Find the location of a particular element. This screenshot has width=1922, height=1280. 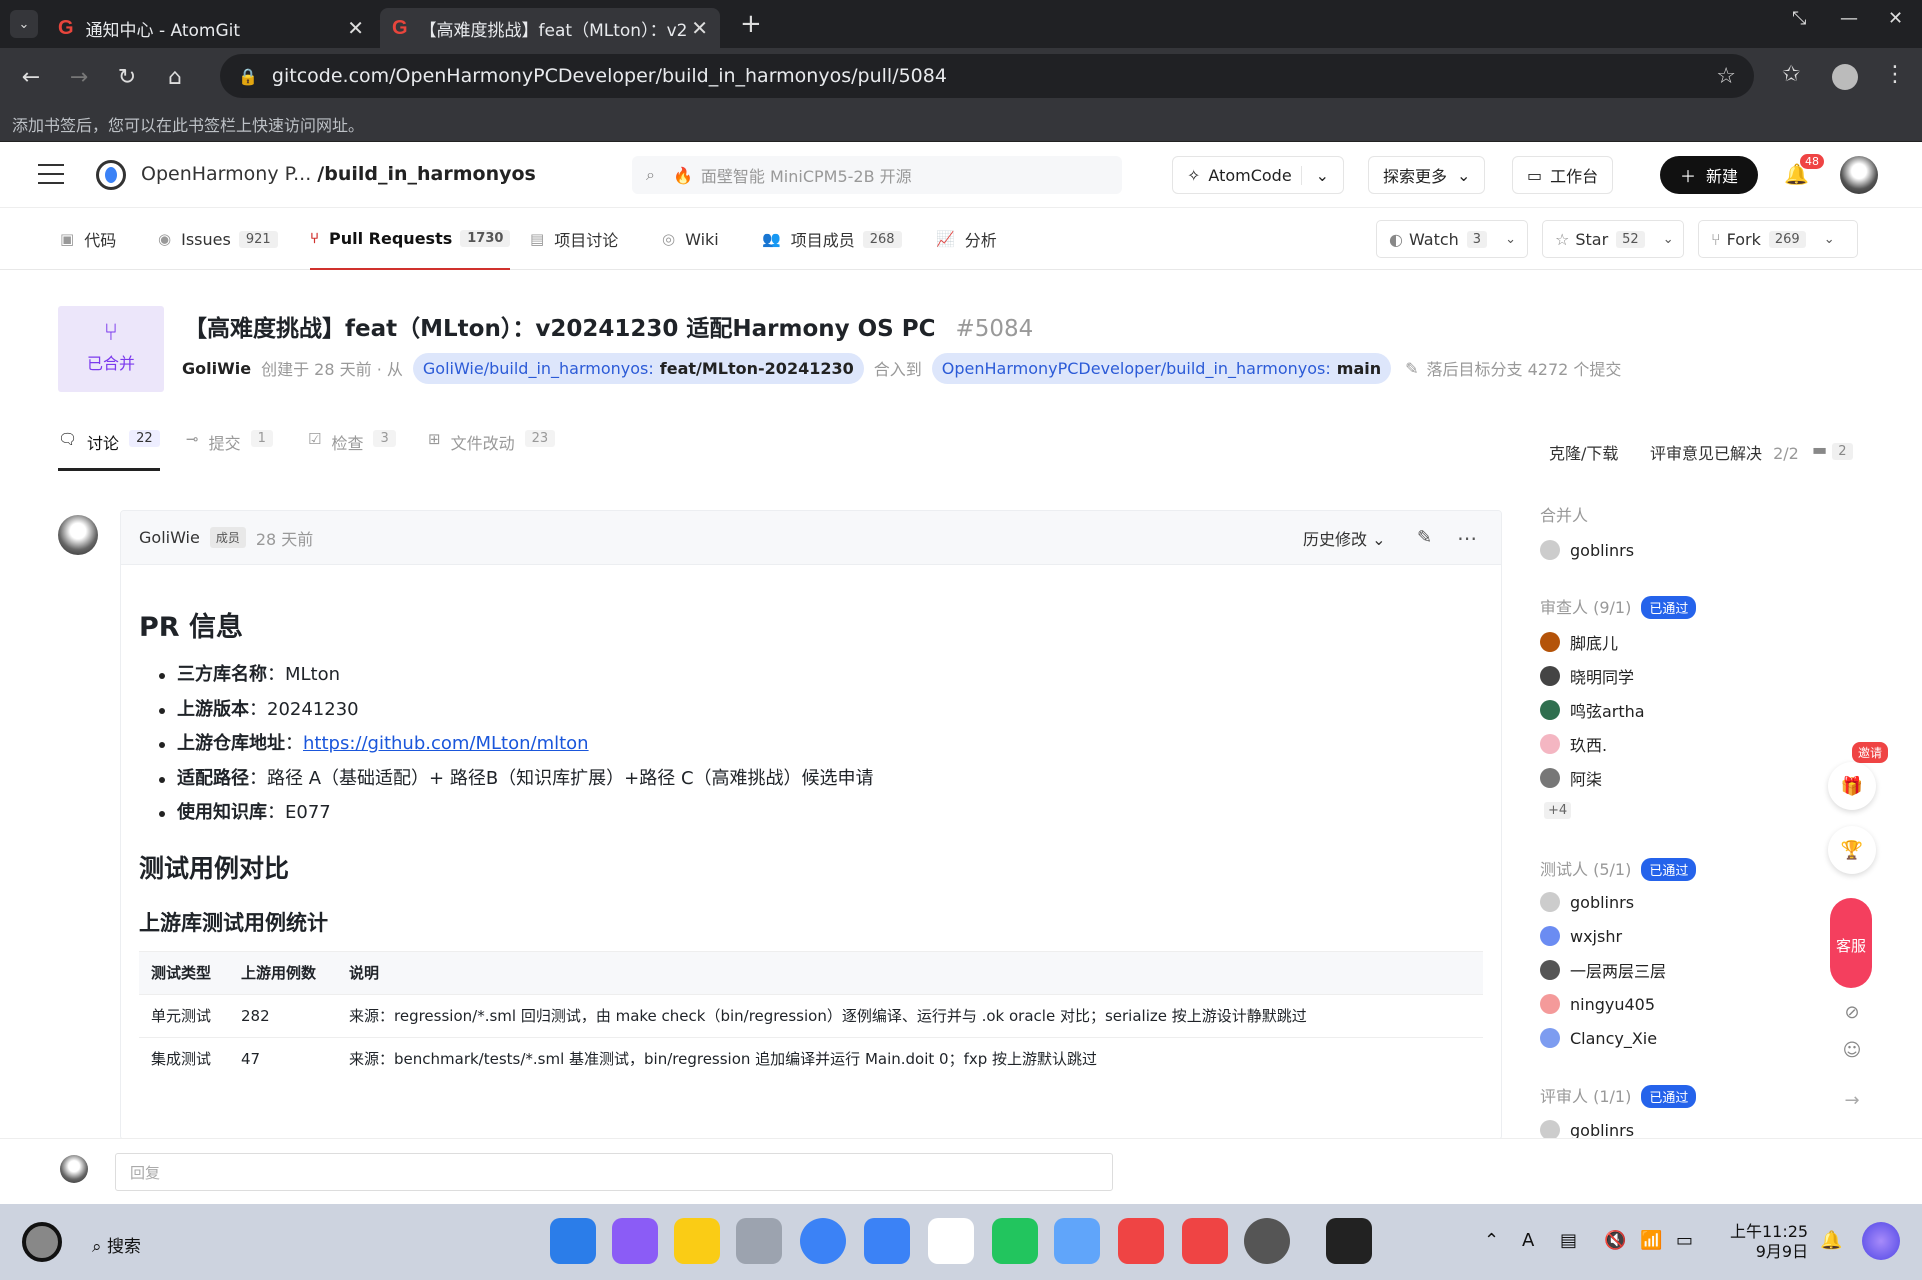

forward-icon: → is located at coordinates (79, 77).